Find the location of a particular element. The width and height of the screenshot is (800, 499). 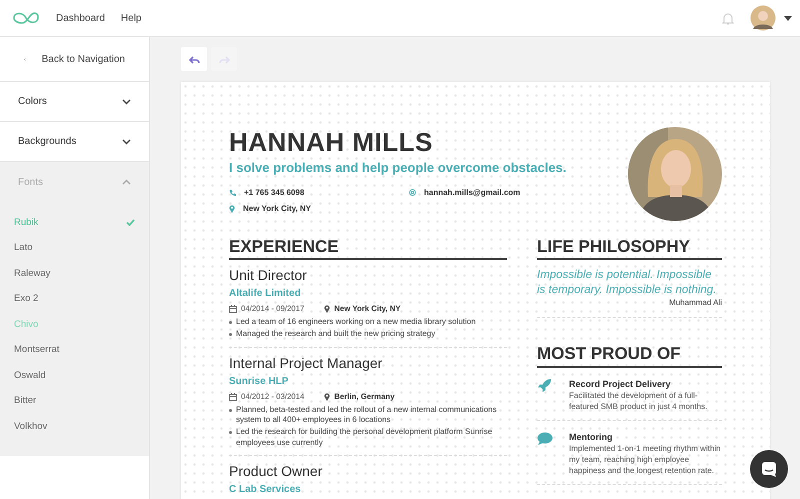

section-heading: LIFE PHILOSOPHY is located at coordinates (629, 248).